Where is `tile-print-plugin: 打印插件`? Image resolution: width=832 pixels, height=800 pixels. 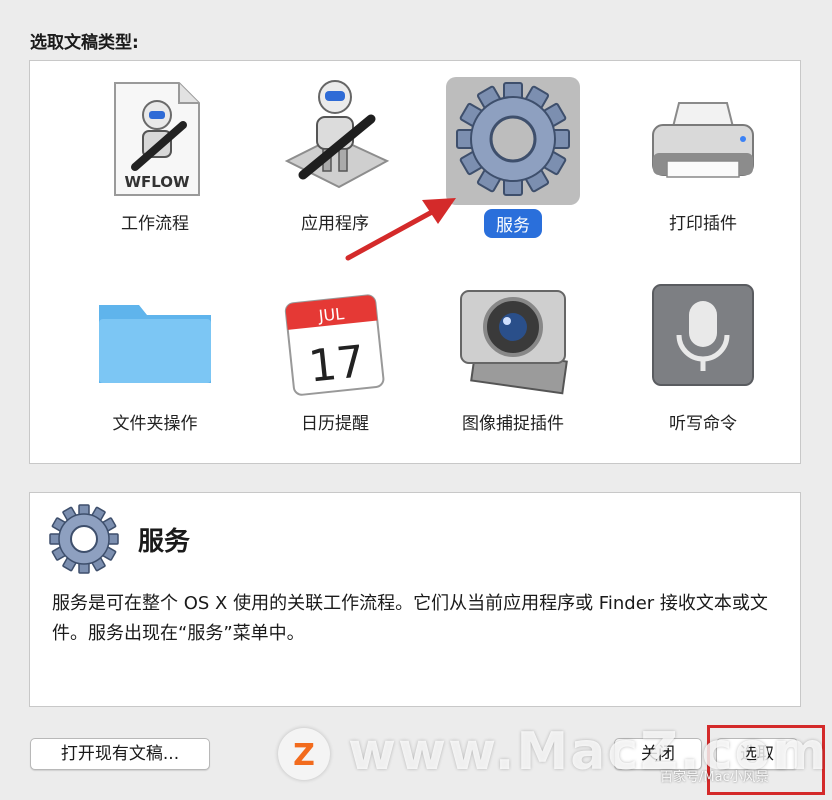 tile-print-plugin: 打印插件 is located at coordinates (703, 164).